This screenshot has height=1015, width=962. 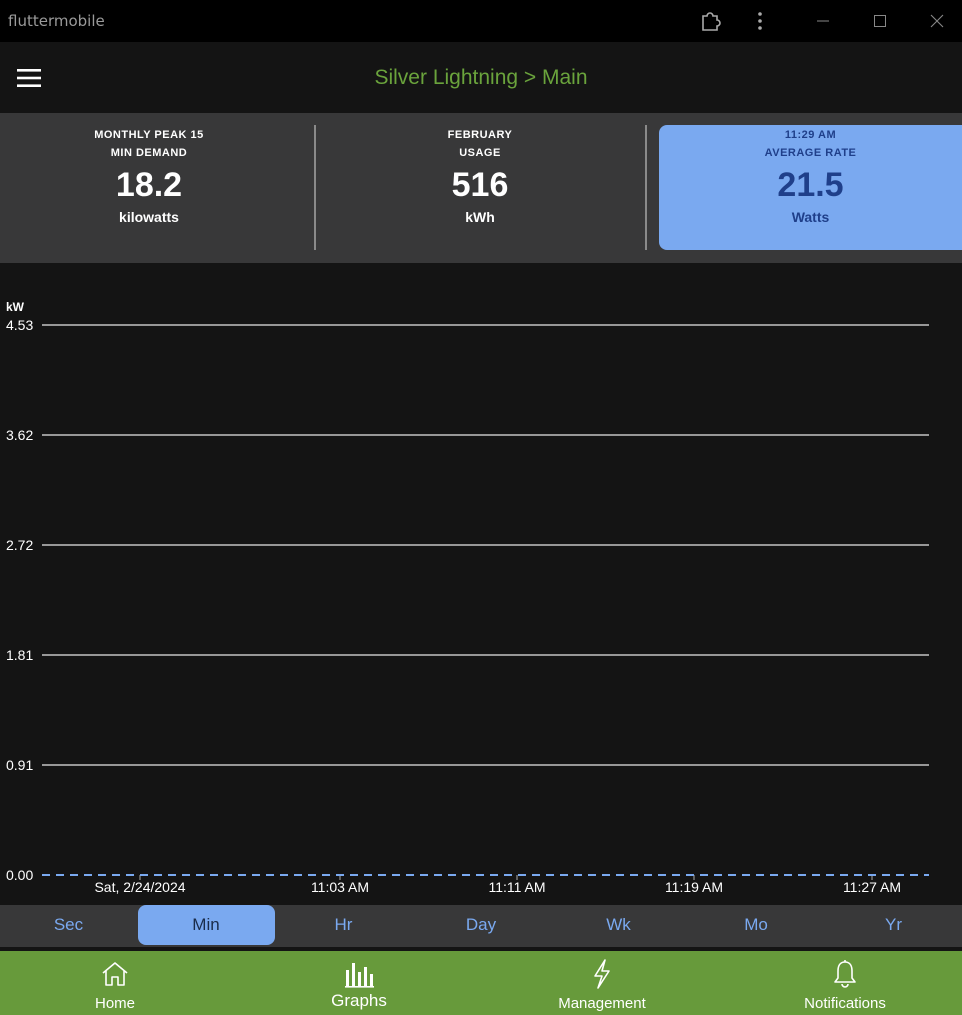 What do you see at coordinates (206, 925) in the screenshot?
I see `range-min-button: Min` at bounding box center [206, 925].